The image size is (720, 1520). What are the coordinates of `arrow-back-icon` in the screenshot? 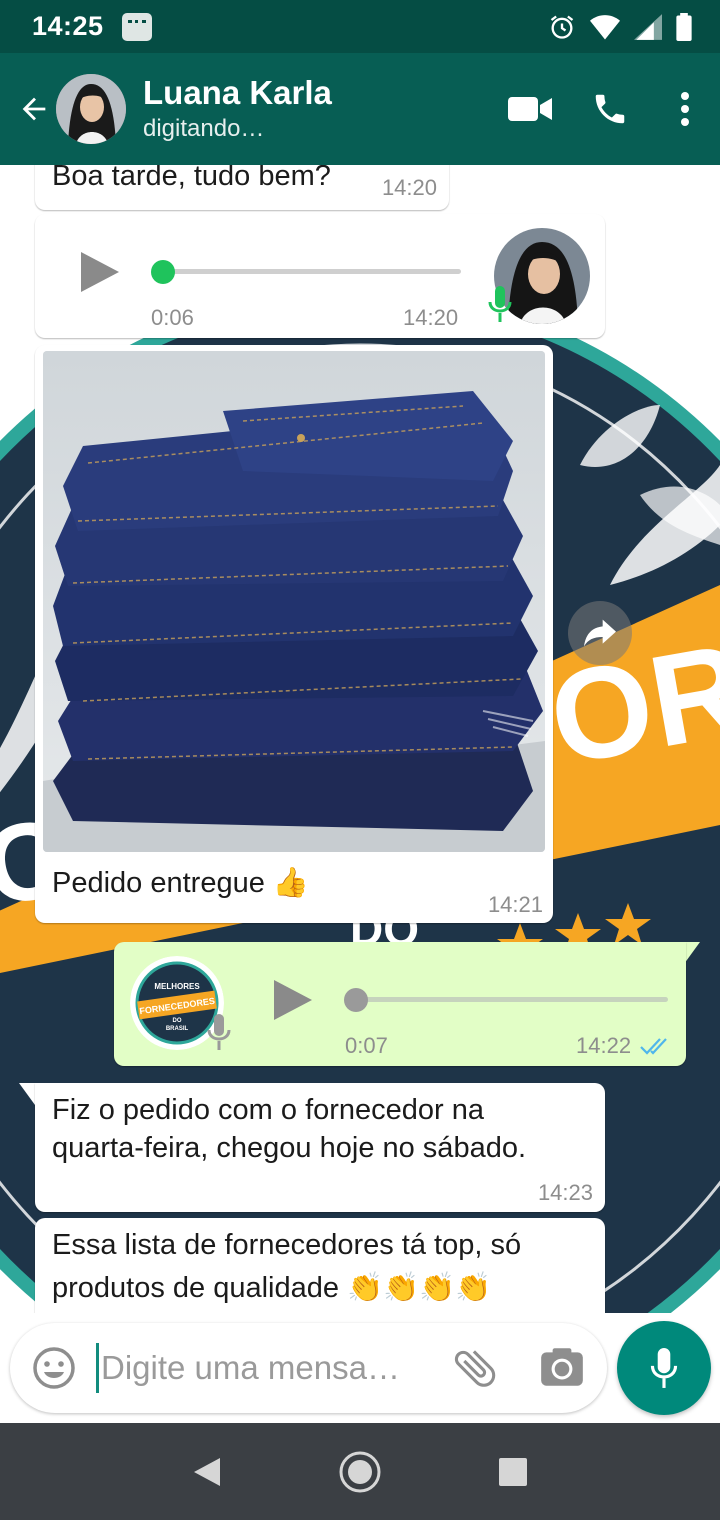 It's located at (34, 109).